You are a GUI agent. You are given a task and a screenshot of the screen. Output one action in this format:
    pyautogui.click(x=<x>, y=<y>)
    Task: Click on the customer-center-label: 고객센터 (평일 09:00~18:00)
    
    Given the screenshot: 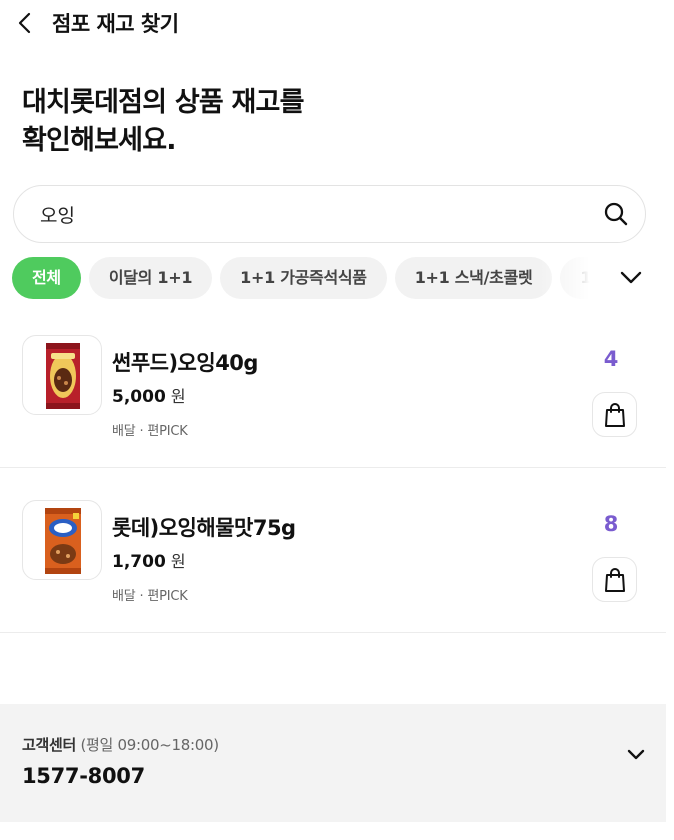 What is the action you would take?
    pyautogui.click(x=120, y=744)
    